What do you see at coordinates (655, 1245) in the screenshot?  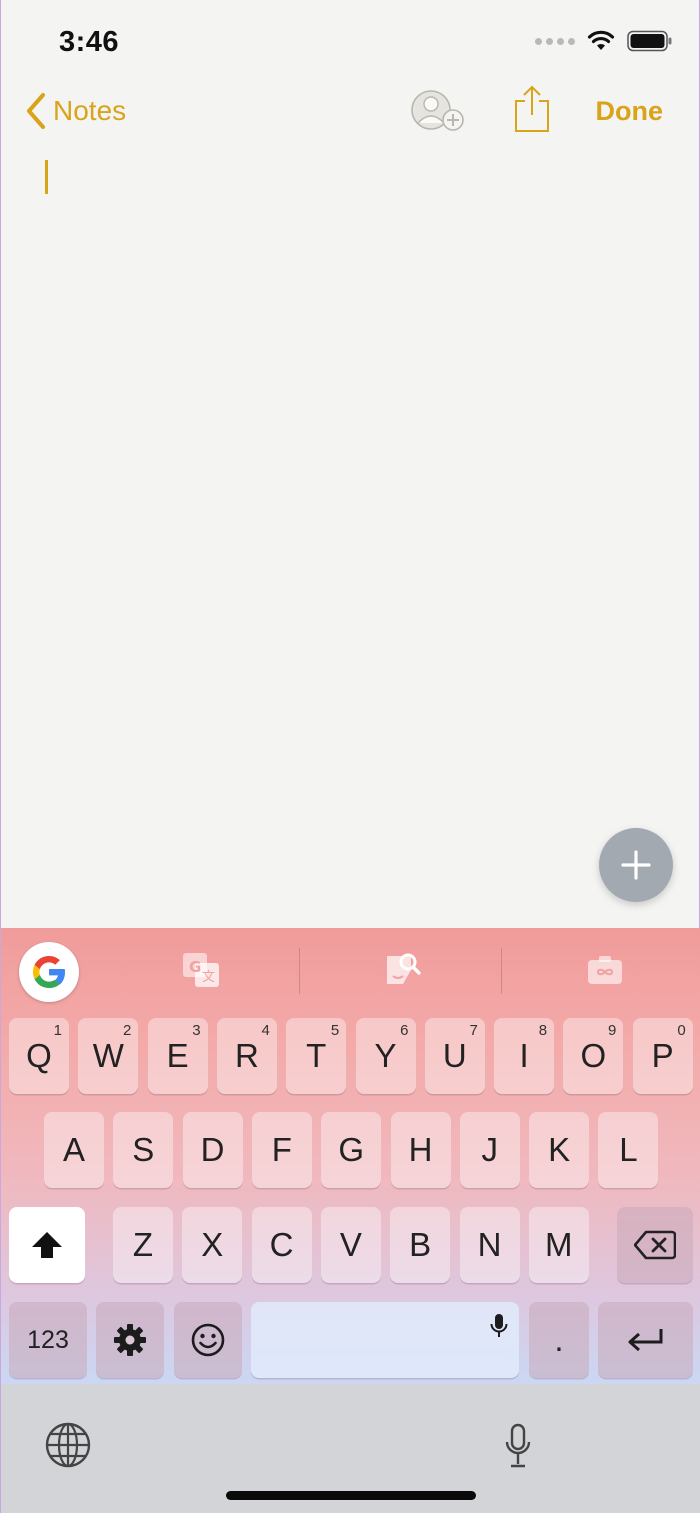 I see `backspace-key` at bounding box center [655, 1245].